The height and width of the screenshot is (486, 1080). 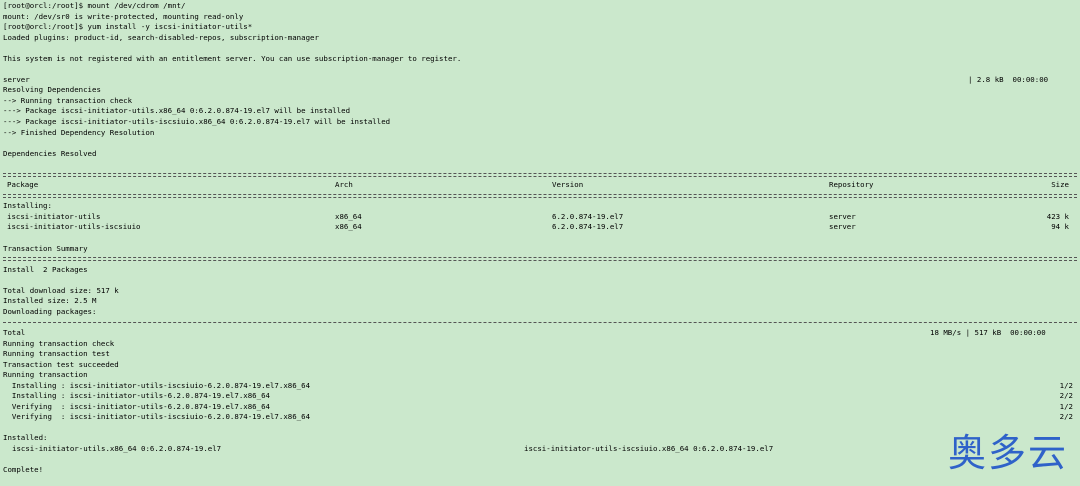 What do you see at coordinates (50, 301) in the screenshot?
I see `terminal-line: Installed size: 2.5 M` at bounding box center [50, 301].